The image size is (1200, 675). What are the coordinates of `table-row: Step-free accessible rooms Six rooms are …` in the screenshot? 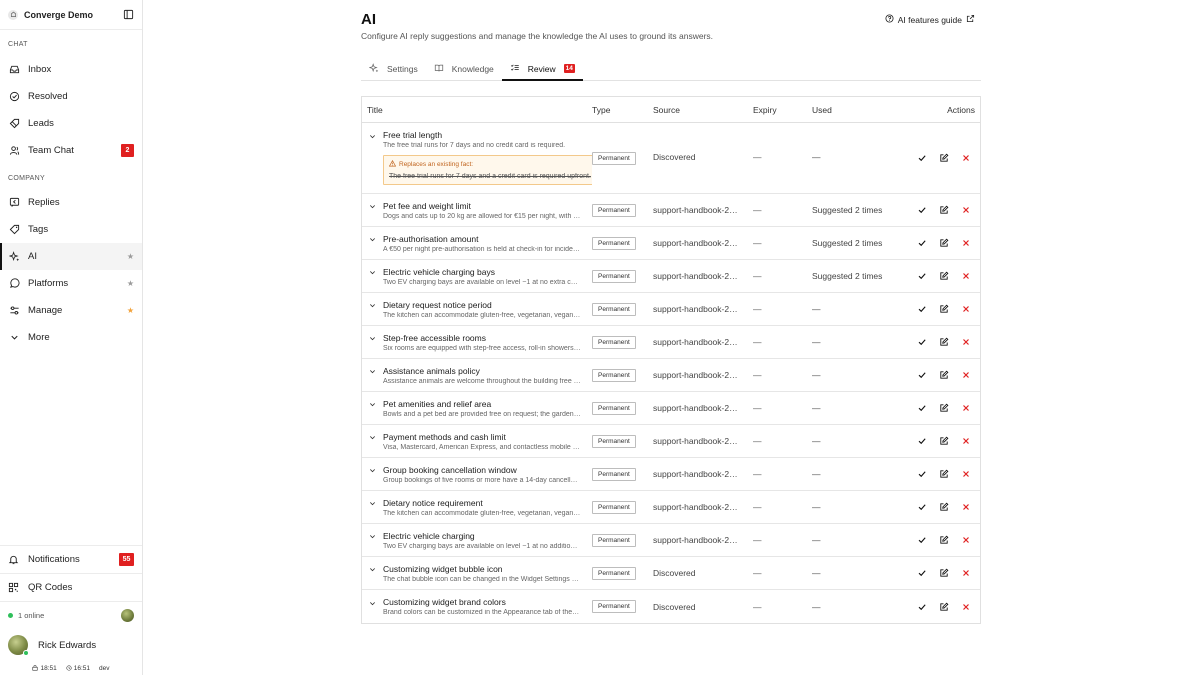 It's located at (671, 342).